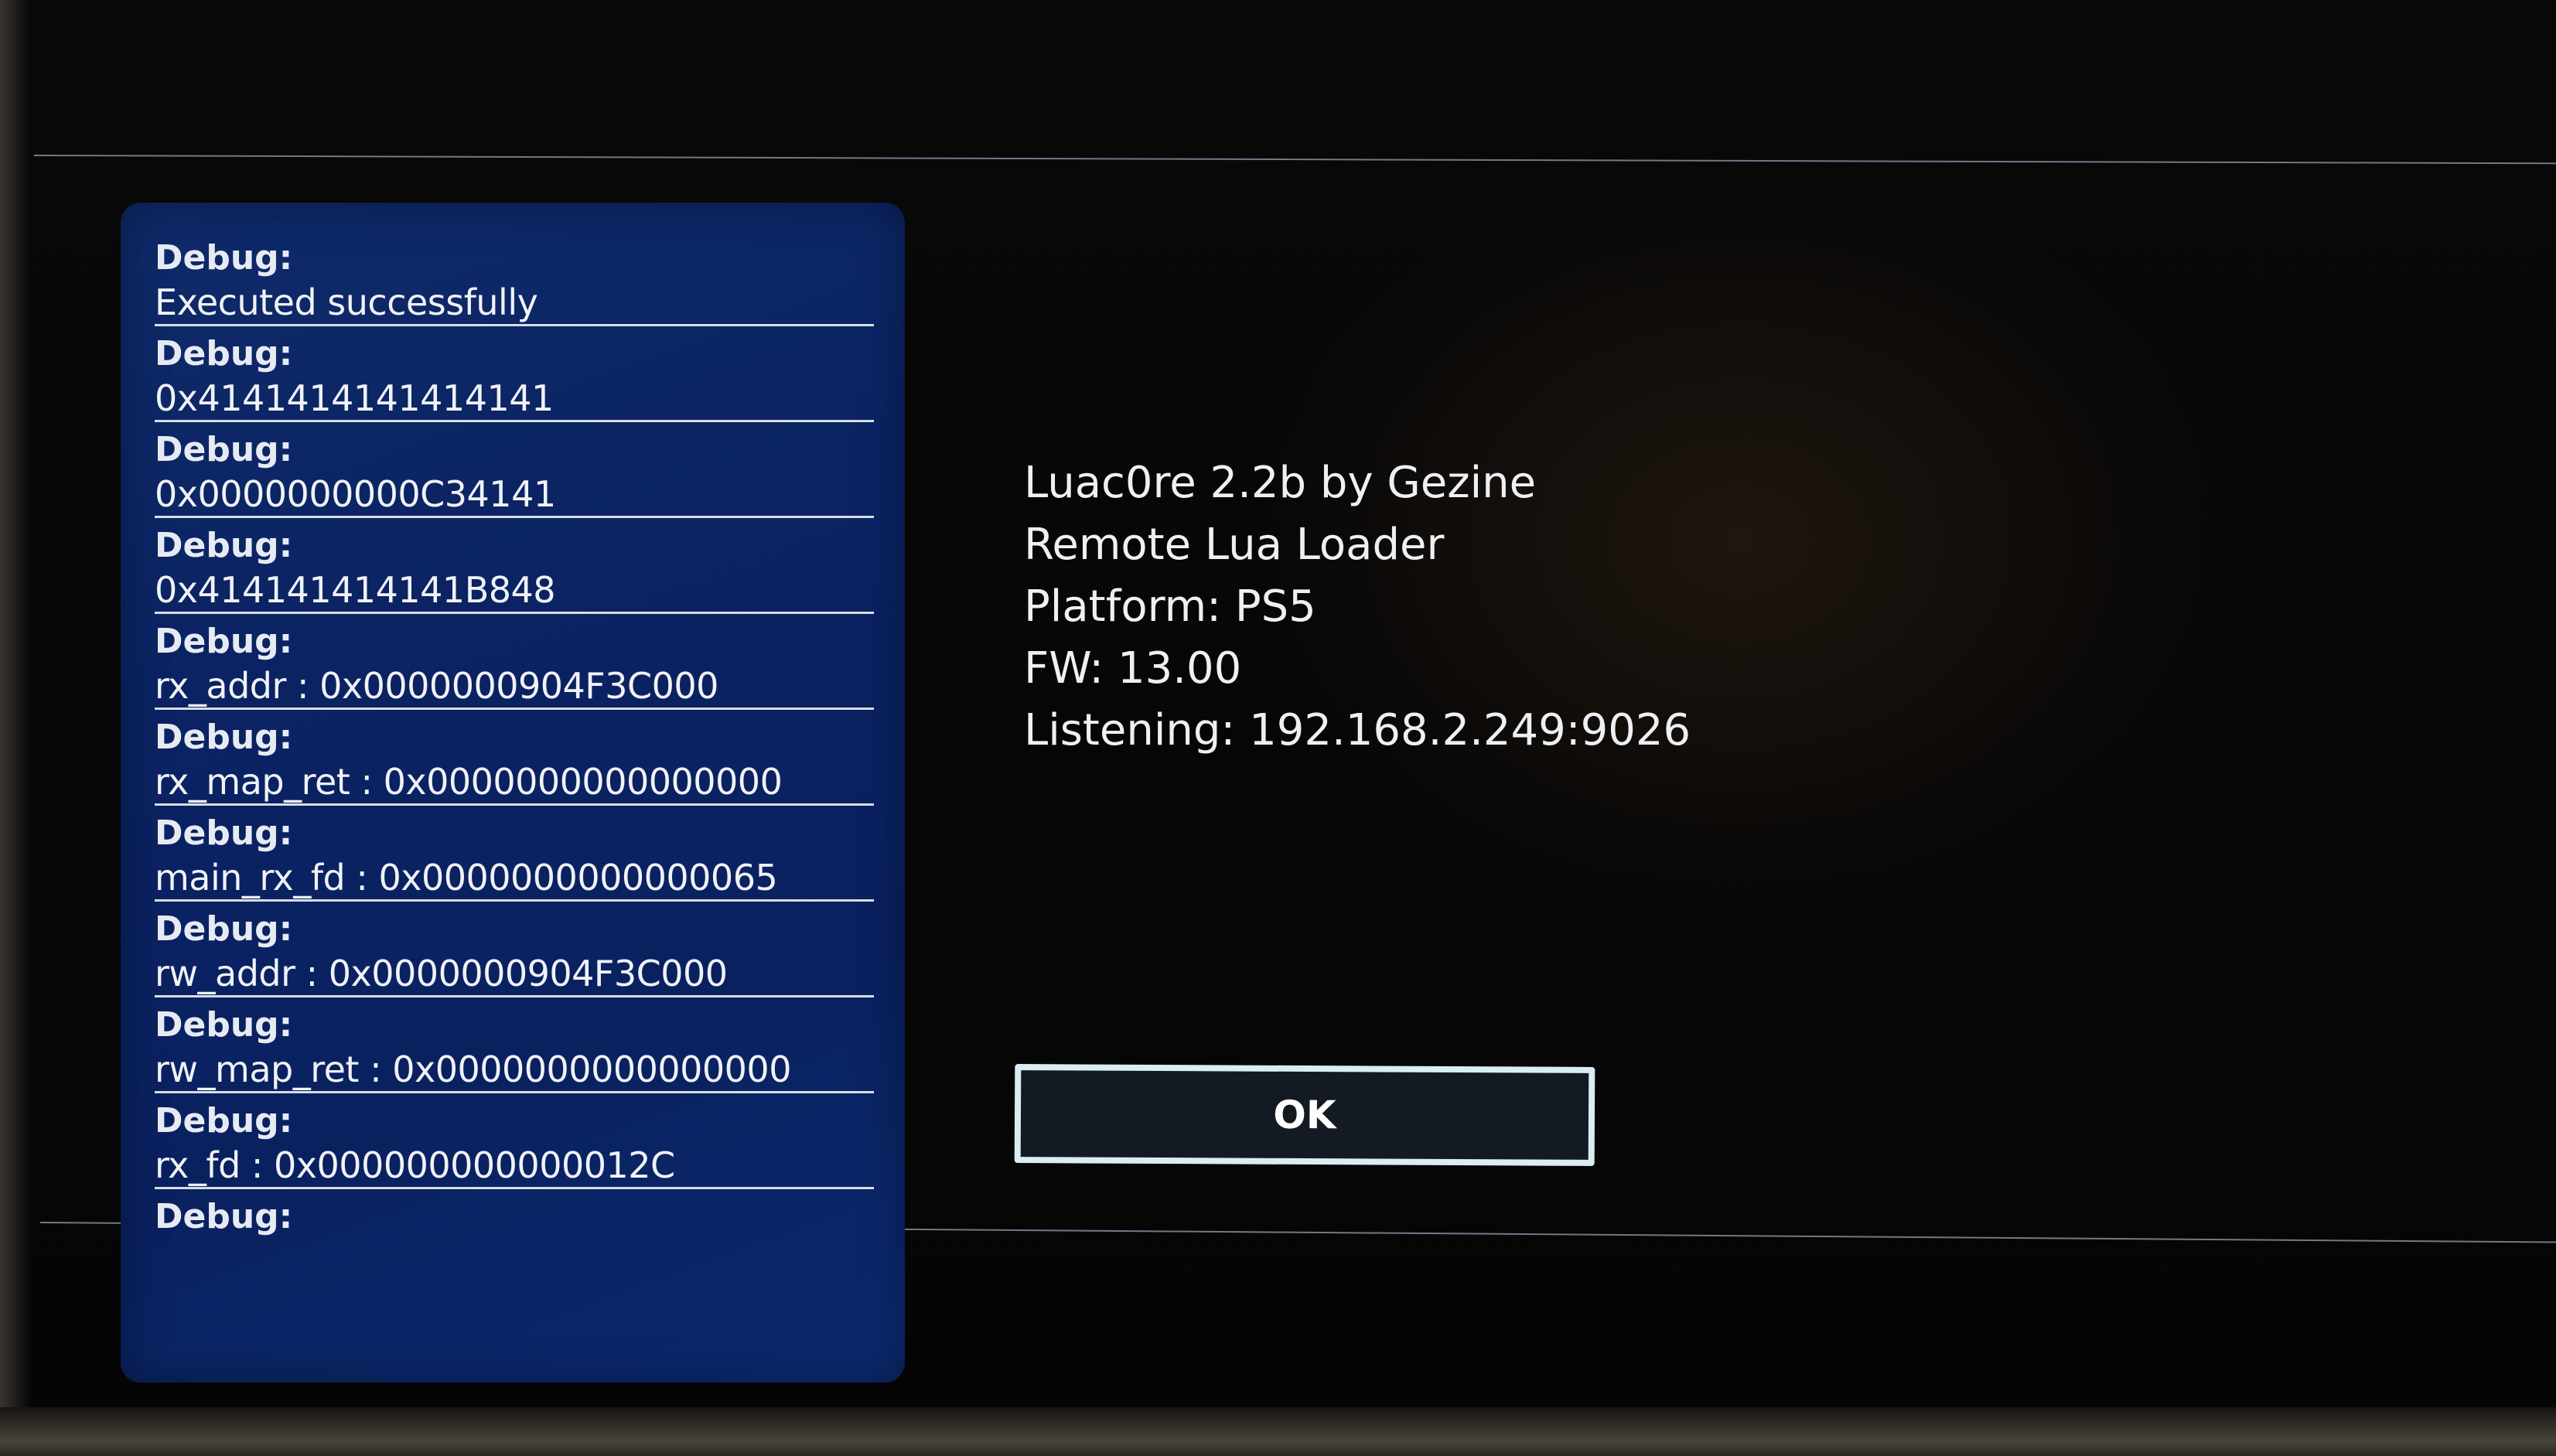  What do you see at coordinates (466, 877) in the screenshot?
I see `debug-entry-value: main_rx_fd : 0x0000000000000065` at bounding box center [466, 877].